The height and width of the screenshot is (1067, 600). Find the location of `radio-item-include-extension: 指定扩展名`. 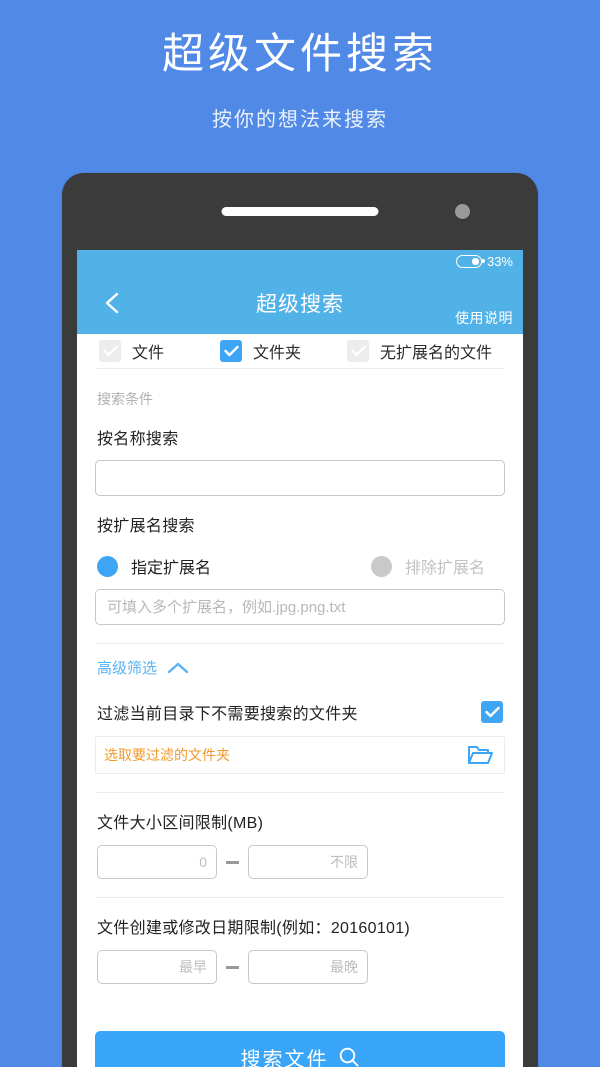

radio-item-include-extension: 指定扩展名 is located at coordinates (154, 566).